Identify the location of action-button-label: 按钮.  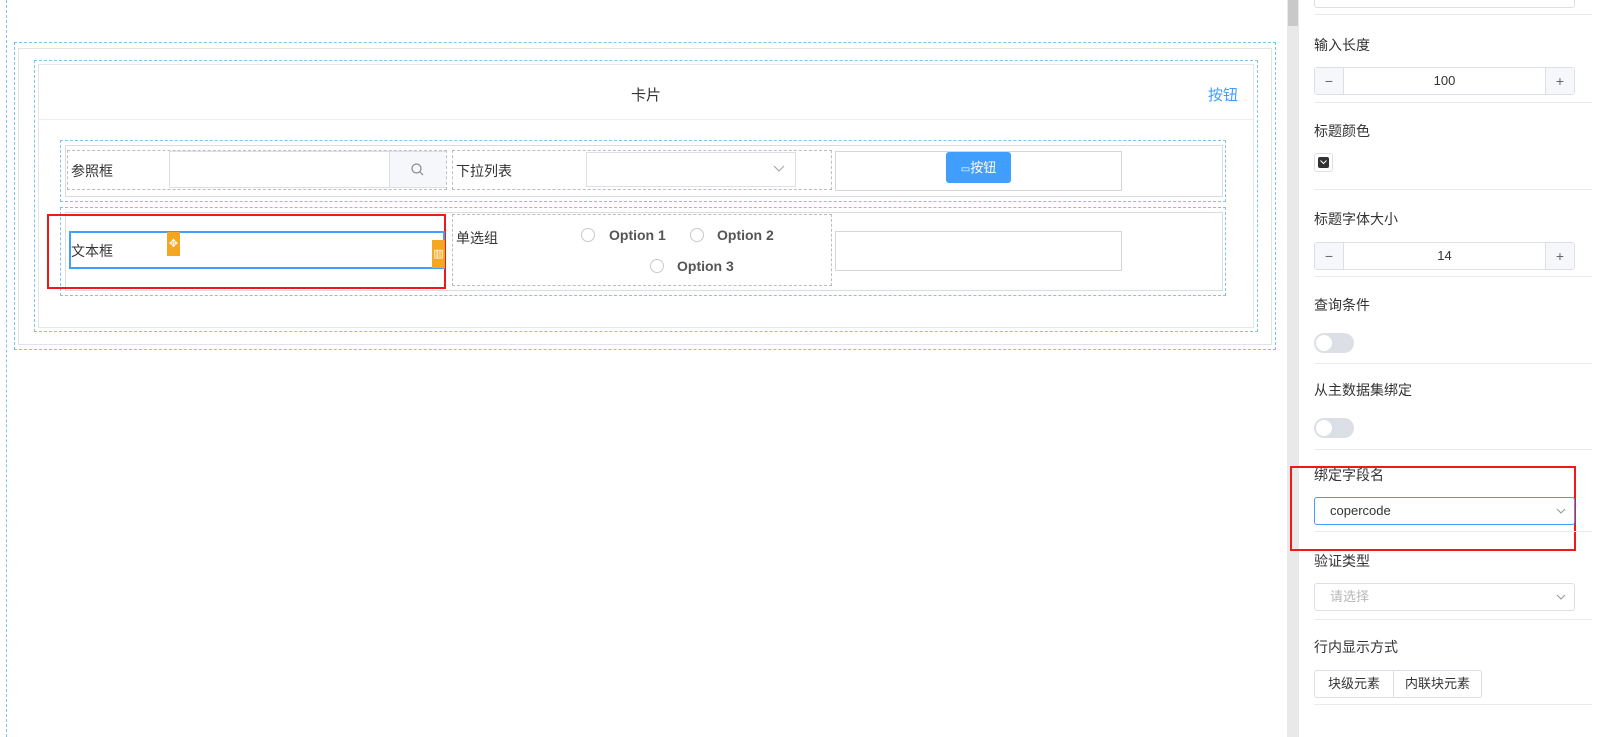
(983, 167).